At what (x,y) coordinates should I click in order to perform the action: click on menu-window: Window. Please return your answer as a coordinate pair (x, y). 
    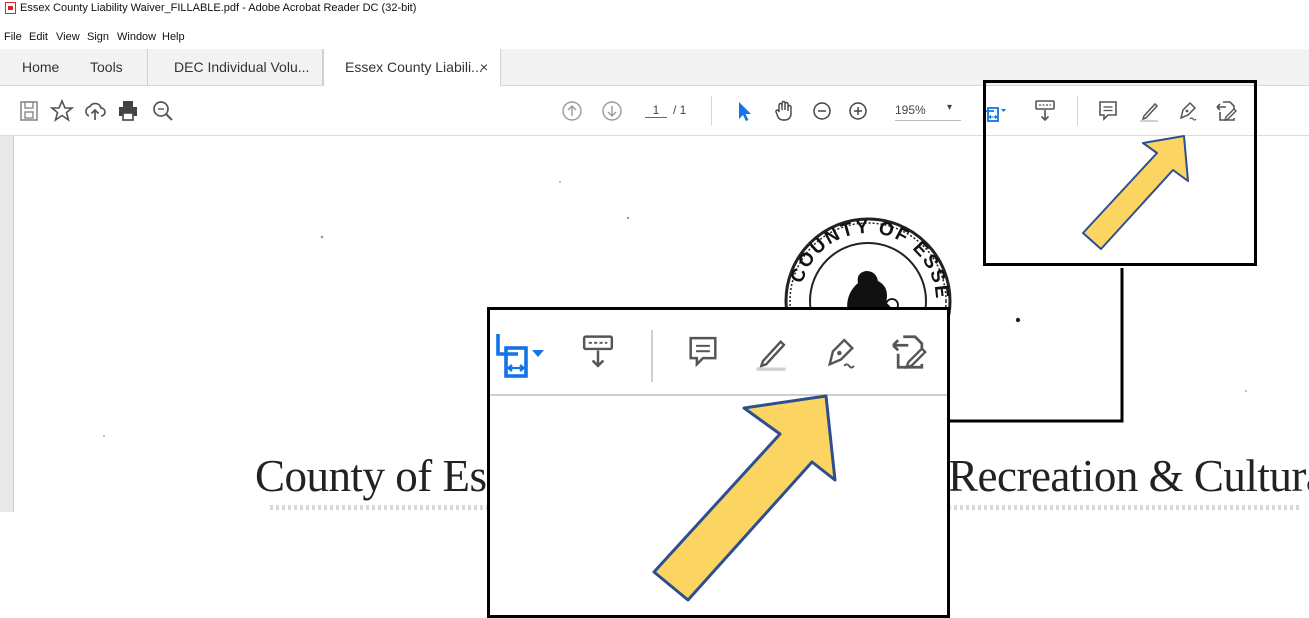
    Looking at the image, I should click on (136, 37).